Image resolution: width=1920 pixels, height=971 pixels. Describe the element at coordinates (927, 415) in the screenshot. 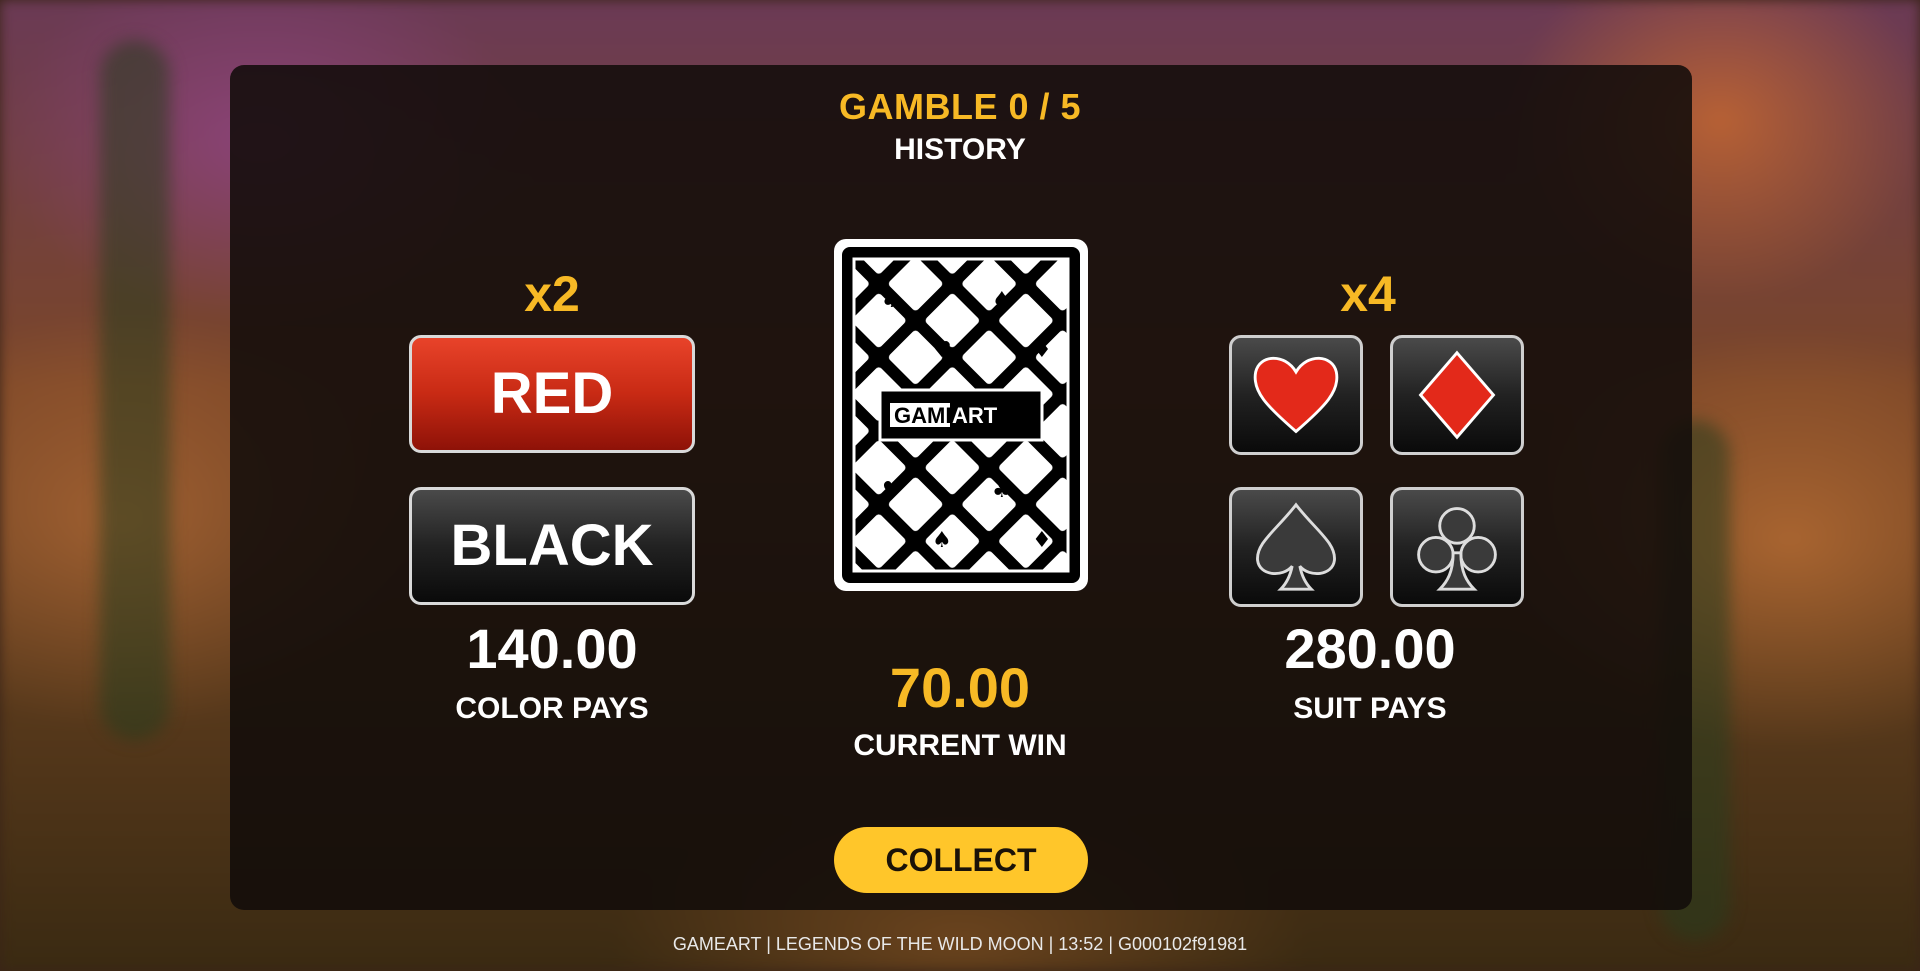

I see `card-logo-part1: GAME` at that location.